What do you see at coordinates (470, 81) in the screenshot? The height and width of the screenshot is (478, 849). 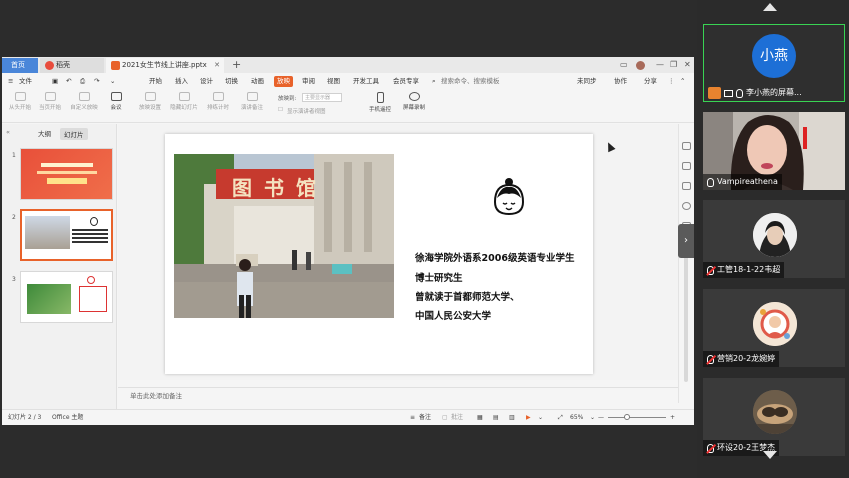 I see `command-search: 搜索命令、搜索模板` at bounding box center [470, 81].